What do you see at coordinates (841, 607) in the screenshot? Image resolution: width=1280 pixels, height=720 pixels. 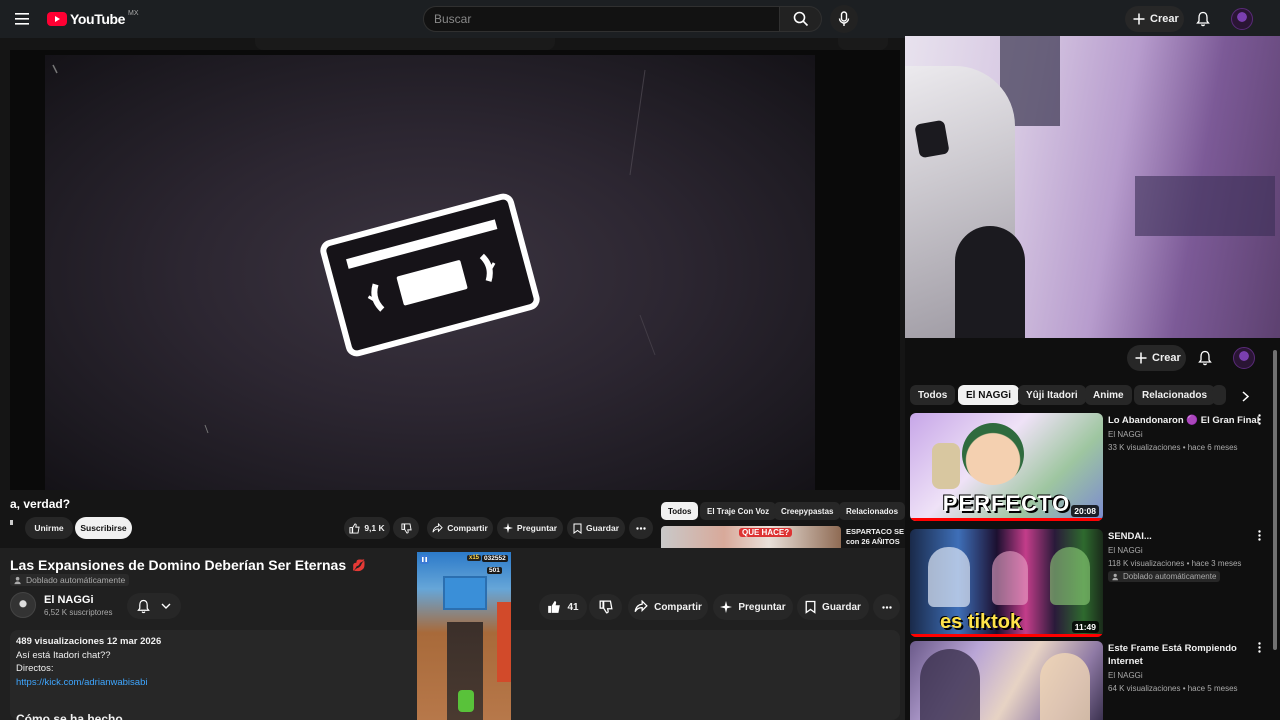 I see `save-label: Guardar` at bounding box center [841, 607].